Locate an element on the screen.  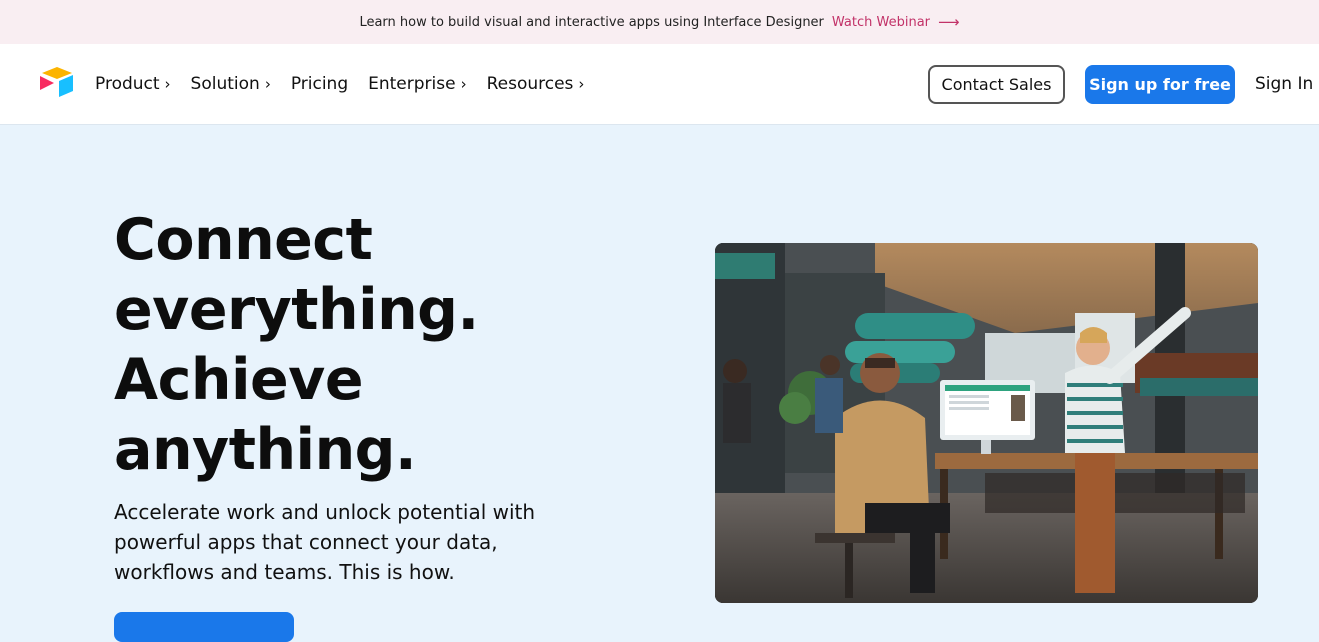
nav-item-label: Resources is located at coordinates (530, 84).